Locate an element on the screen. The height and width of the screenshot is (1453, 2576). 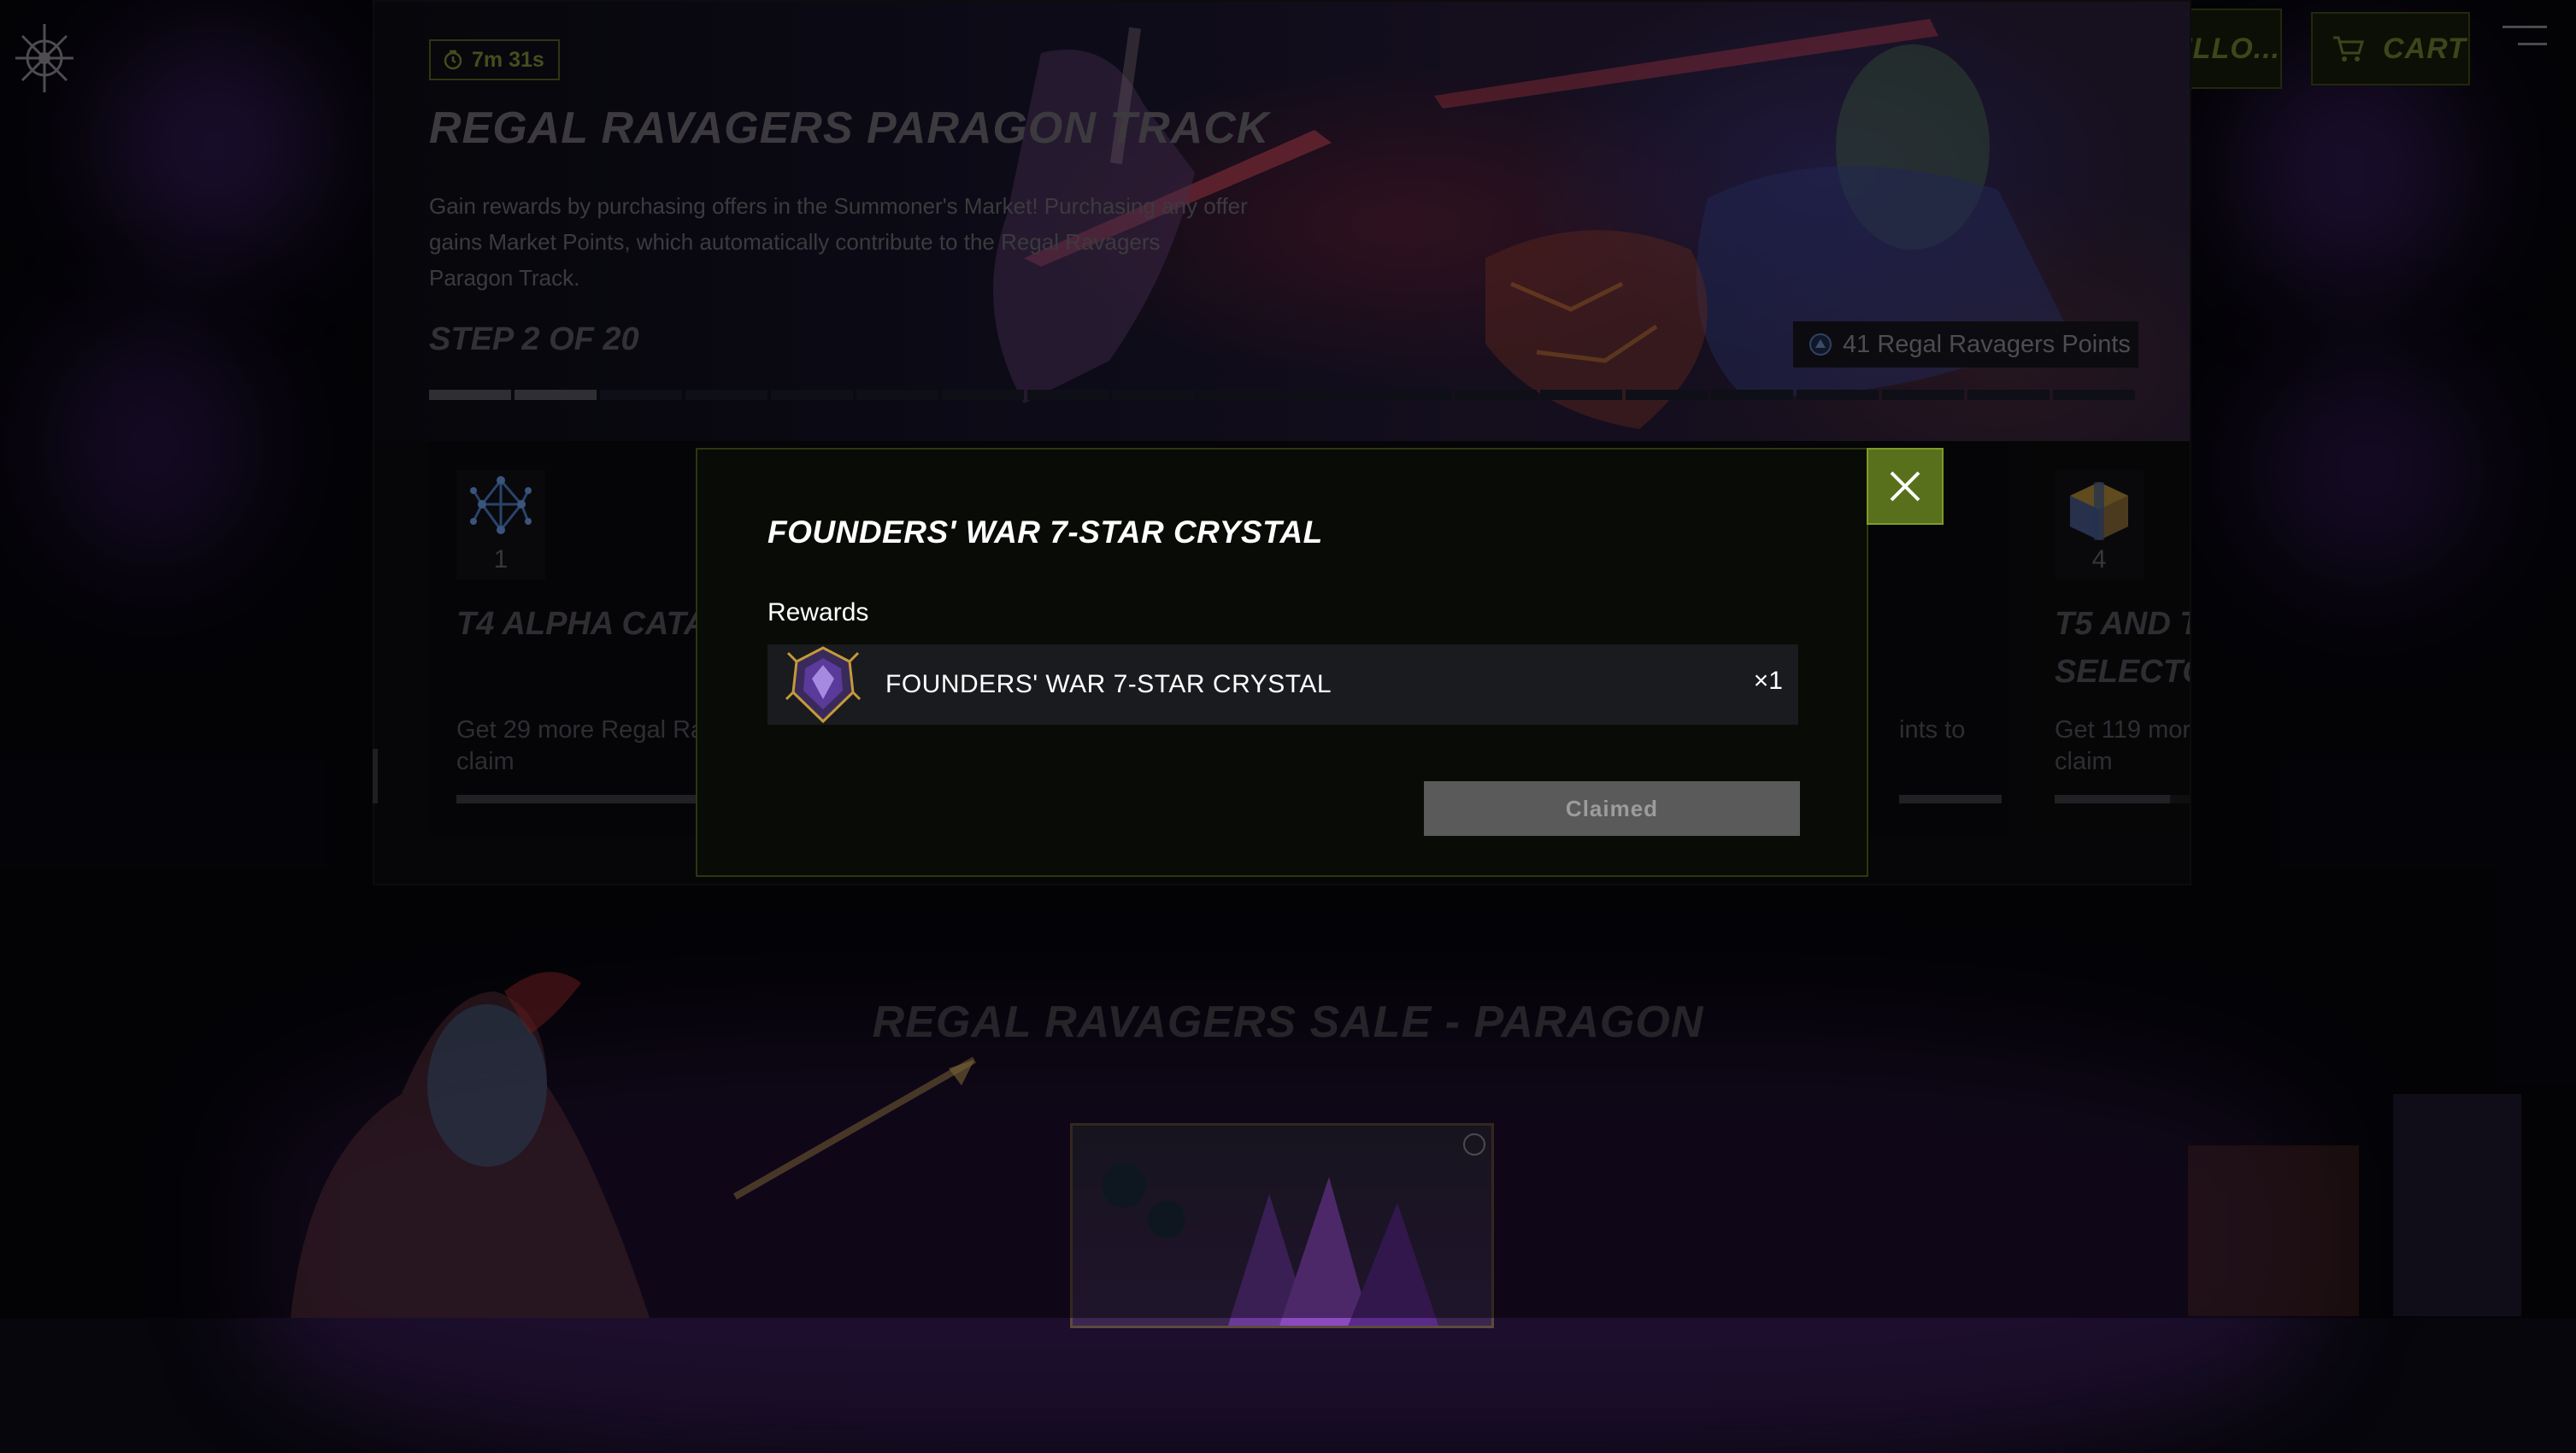
reward-row: FOUNDERS' WAR 7-STAR CRYSTAL ×1 is located at coordinates (1283, 685).